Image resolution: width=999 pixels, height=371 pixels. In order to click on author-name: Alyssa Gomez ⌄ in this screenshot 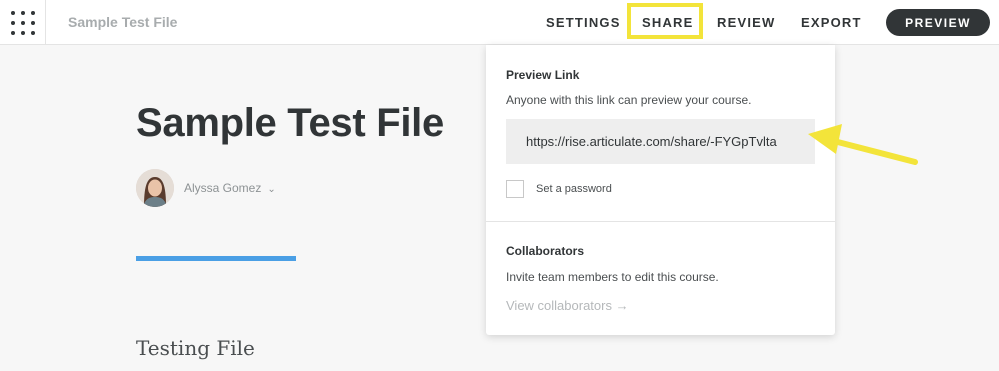, I will do `click(230, 188)`.